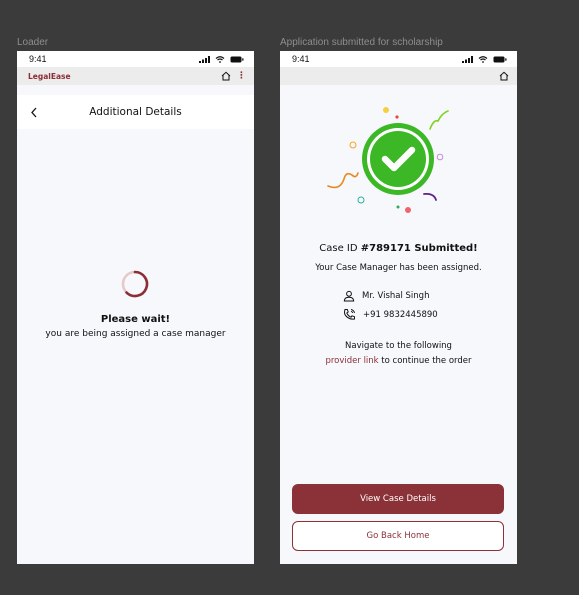 The width and height of the screenshot is (579, 595). What do you see at coordinates (398, 499) in the screenshot?
I see `view-case-details-button: View Case Details` at bounding box center [398, 499].